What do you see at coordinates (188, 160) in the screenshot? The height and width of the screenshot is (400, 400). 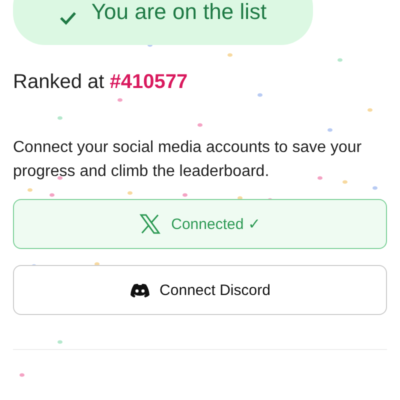 I see `info-message: Connect your social media accounts to save your progress and climb the leaderboard.` at bounding box center [188, 160].